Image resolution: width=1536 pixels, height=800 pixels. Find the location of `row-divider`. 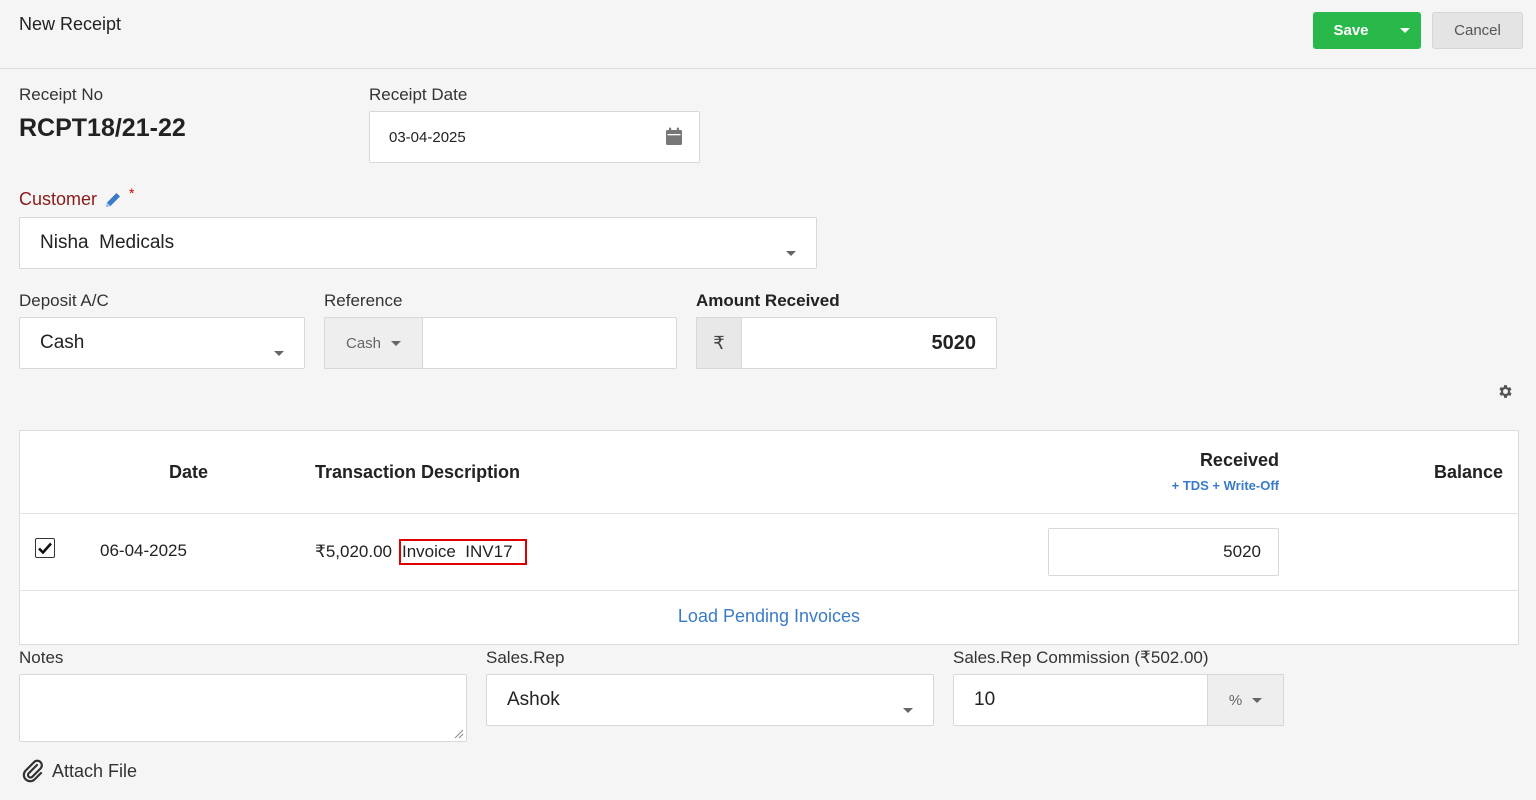

row-divider is located at coordinates (769, 590).